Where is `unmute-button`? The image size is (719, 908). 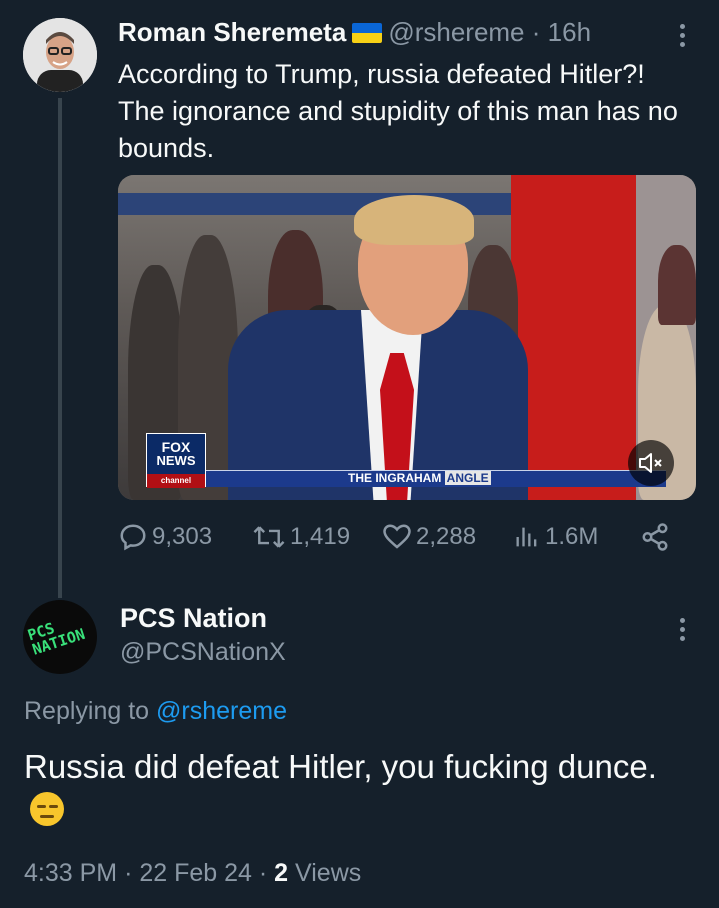 unmute-button is located at coordinates (651, 463).